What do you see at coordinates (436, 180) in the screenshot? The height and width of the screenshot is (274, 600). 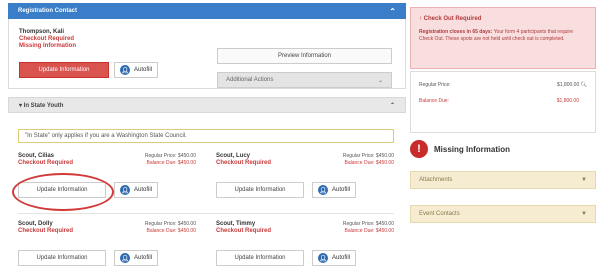 I see `accordion-label: Attachments` at bounding box center [436, 180].